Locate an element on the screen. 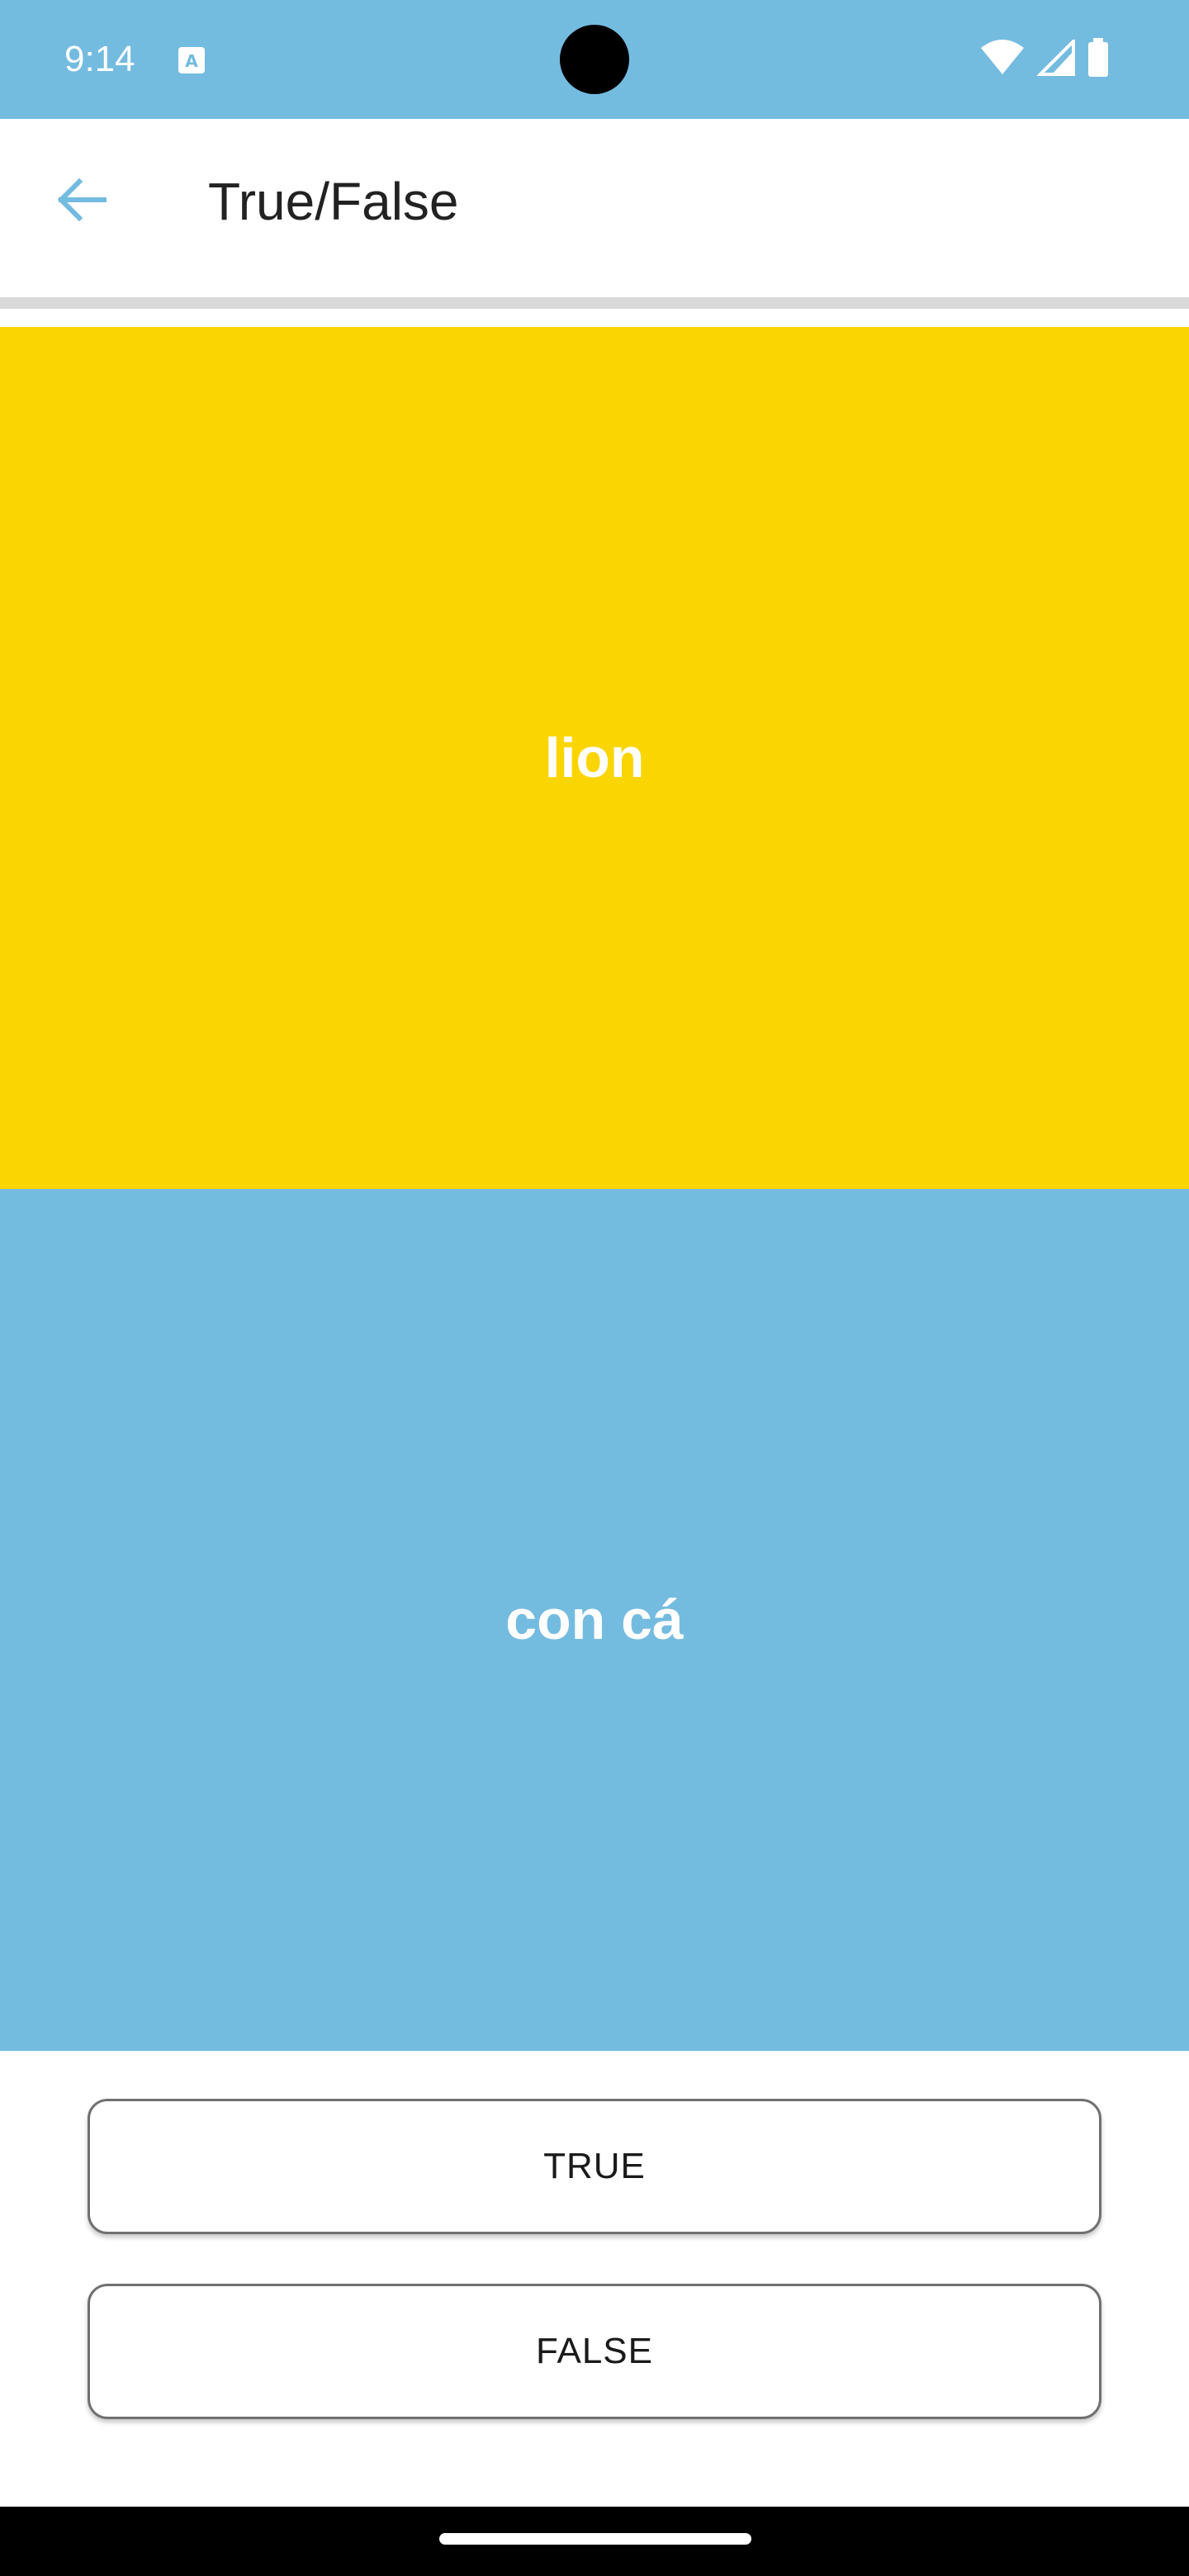  keyboard-app-icon: A is located at coordinates (191, 60).